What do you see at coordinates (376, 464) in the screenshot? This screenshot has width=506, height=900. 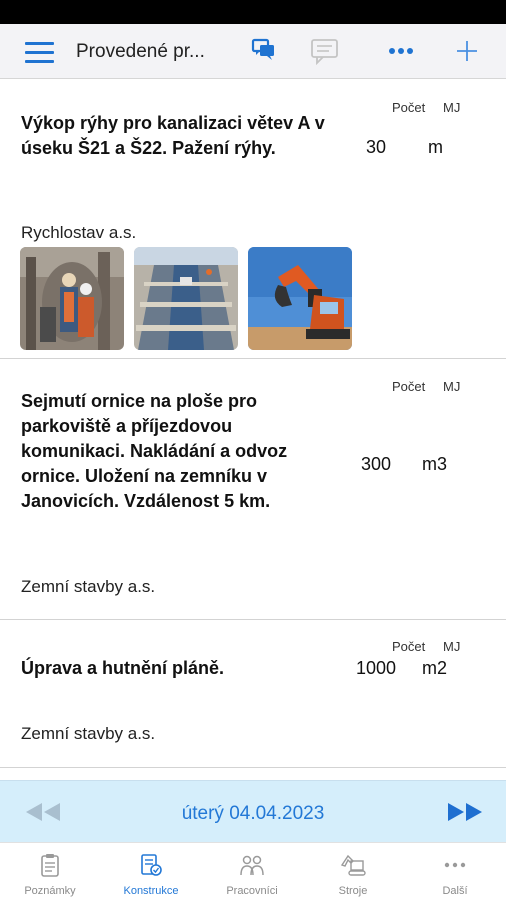 I see `record-quantity: 300` at bounding box center [376, 464].